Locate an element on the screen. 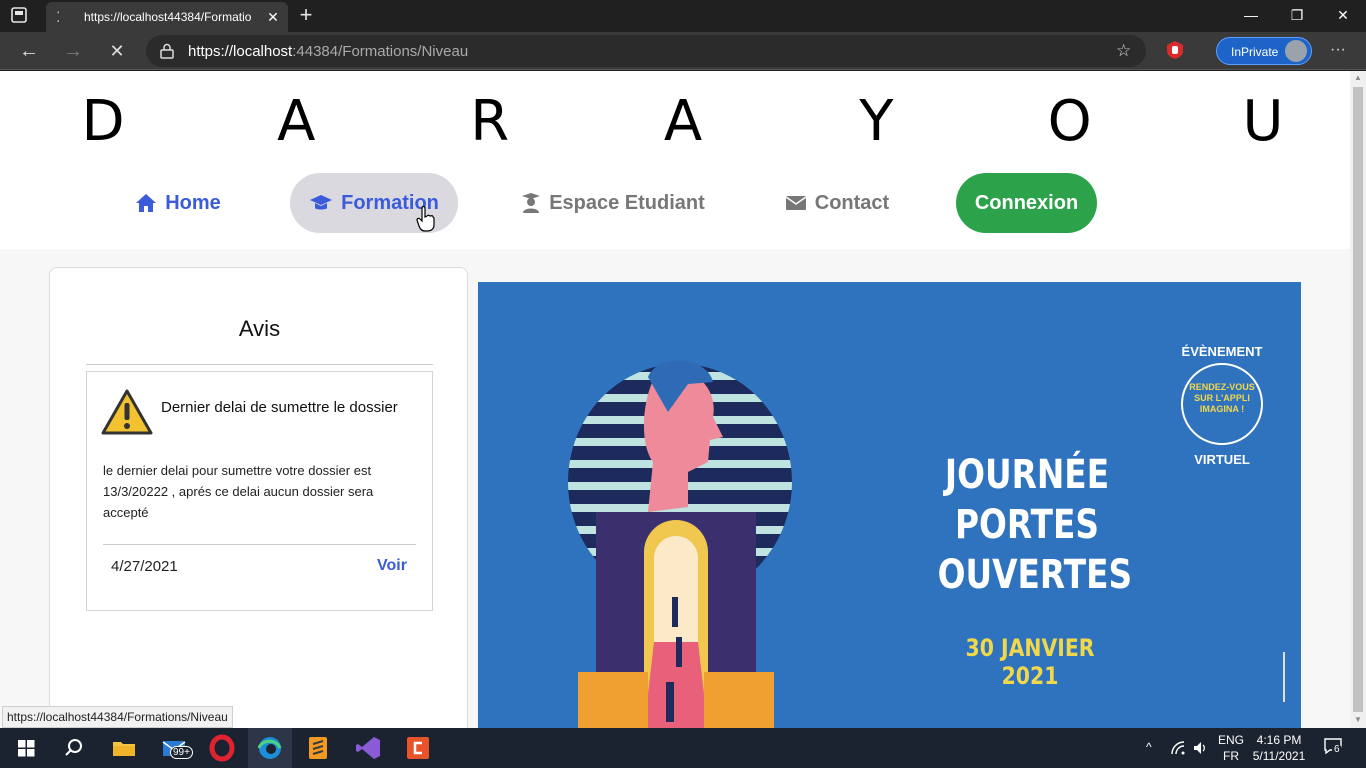 Image resolution: width=1366 pixels, height=768 pixels. forward-button: → is located at coordinates (73, 51).